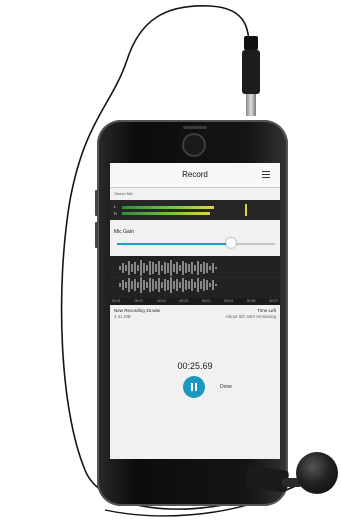  Describe the element at coordinates (229, 301) in the screenshot. I see `tick: 00:24` at that location.